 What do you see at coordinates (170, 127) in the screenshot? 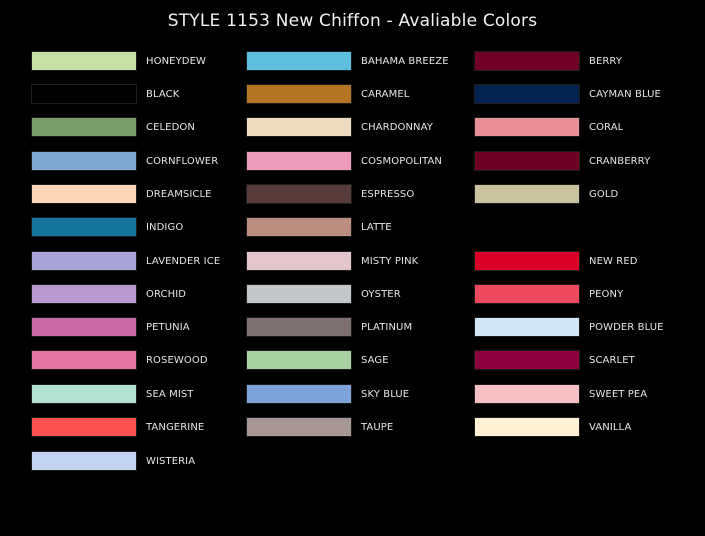
I see `color-label: CELEDON` at bounding box center [170, 127].